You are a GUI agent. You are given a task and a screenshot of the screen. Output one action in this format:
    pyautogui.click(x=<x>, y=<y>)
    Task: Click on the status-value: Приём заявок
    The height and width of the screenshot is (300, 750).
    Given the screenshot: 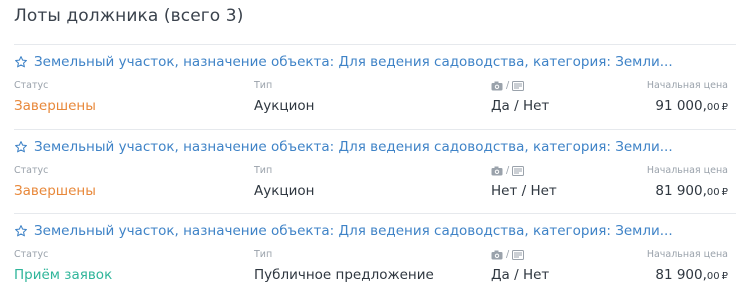 What is the action you would take?
    pyautogui.click(x=63, y=275)
    